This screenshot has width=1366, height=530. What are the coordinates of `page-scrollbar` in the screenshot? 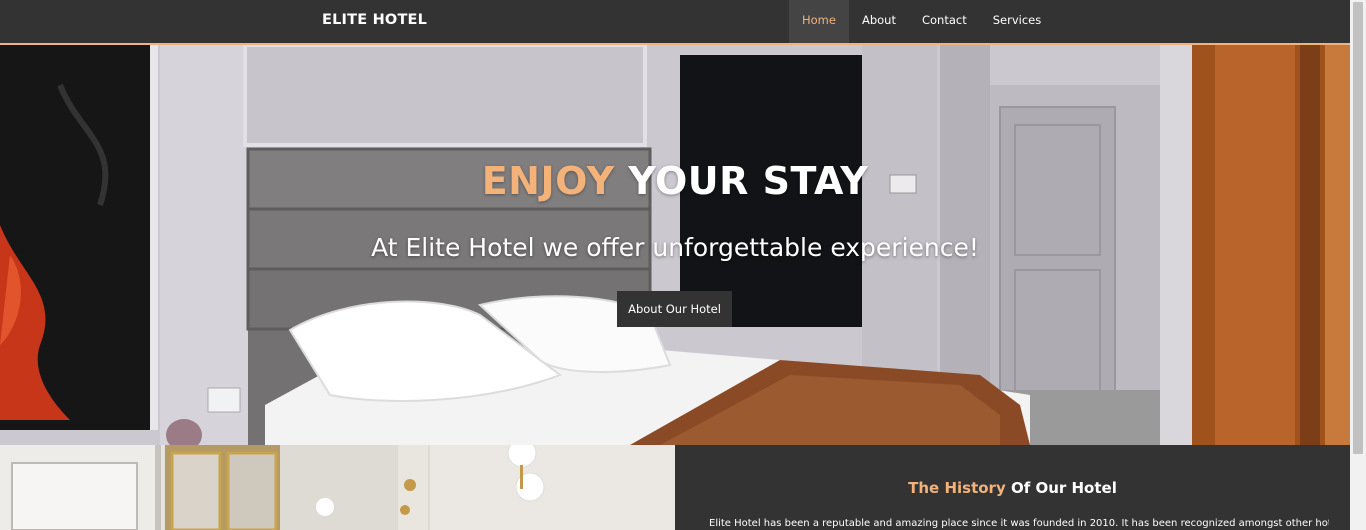 It's located at (1358, 265).